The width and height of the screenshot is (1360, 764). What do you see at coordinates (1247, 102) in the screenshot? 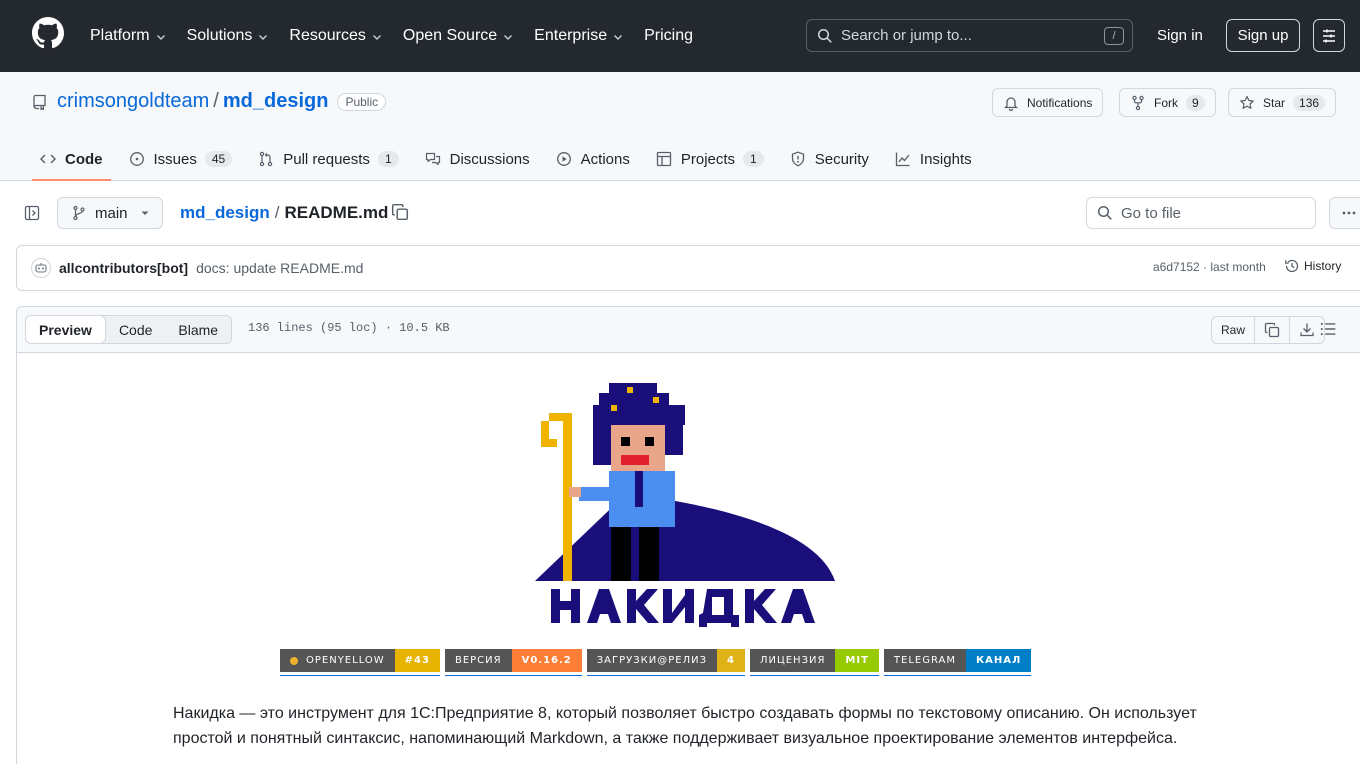
I see `star-icon` at bounding box center [1247, 102].